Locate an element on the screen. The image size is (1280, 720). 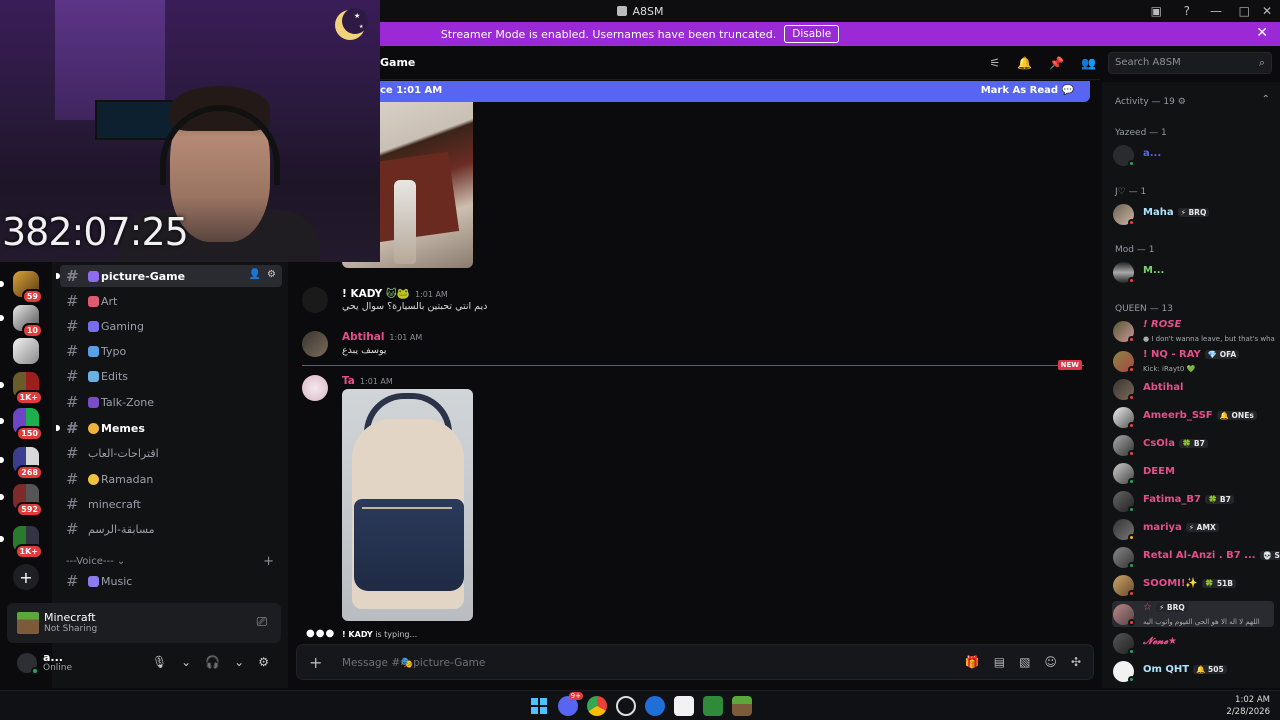
message-author: Abtihal 1:01 AM is located at coordinates (382, 337).